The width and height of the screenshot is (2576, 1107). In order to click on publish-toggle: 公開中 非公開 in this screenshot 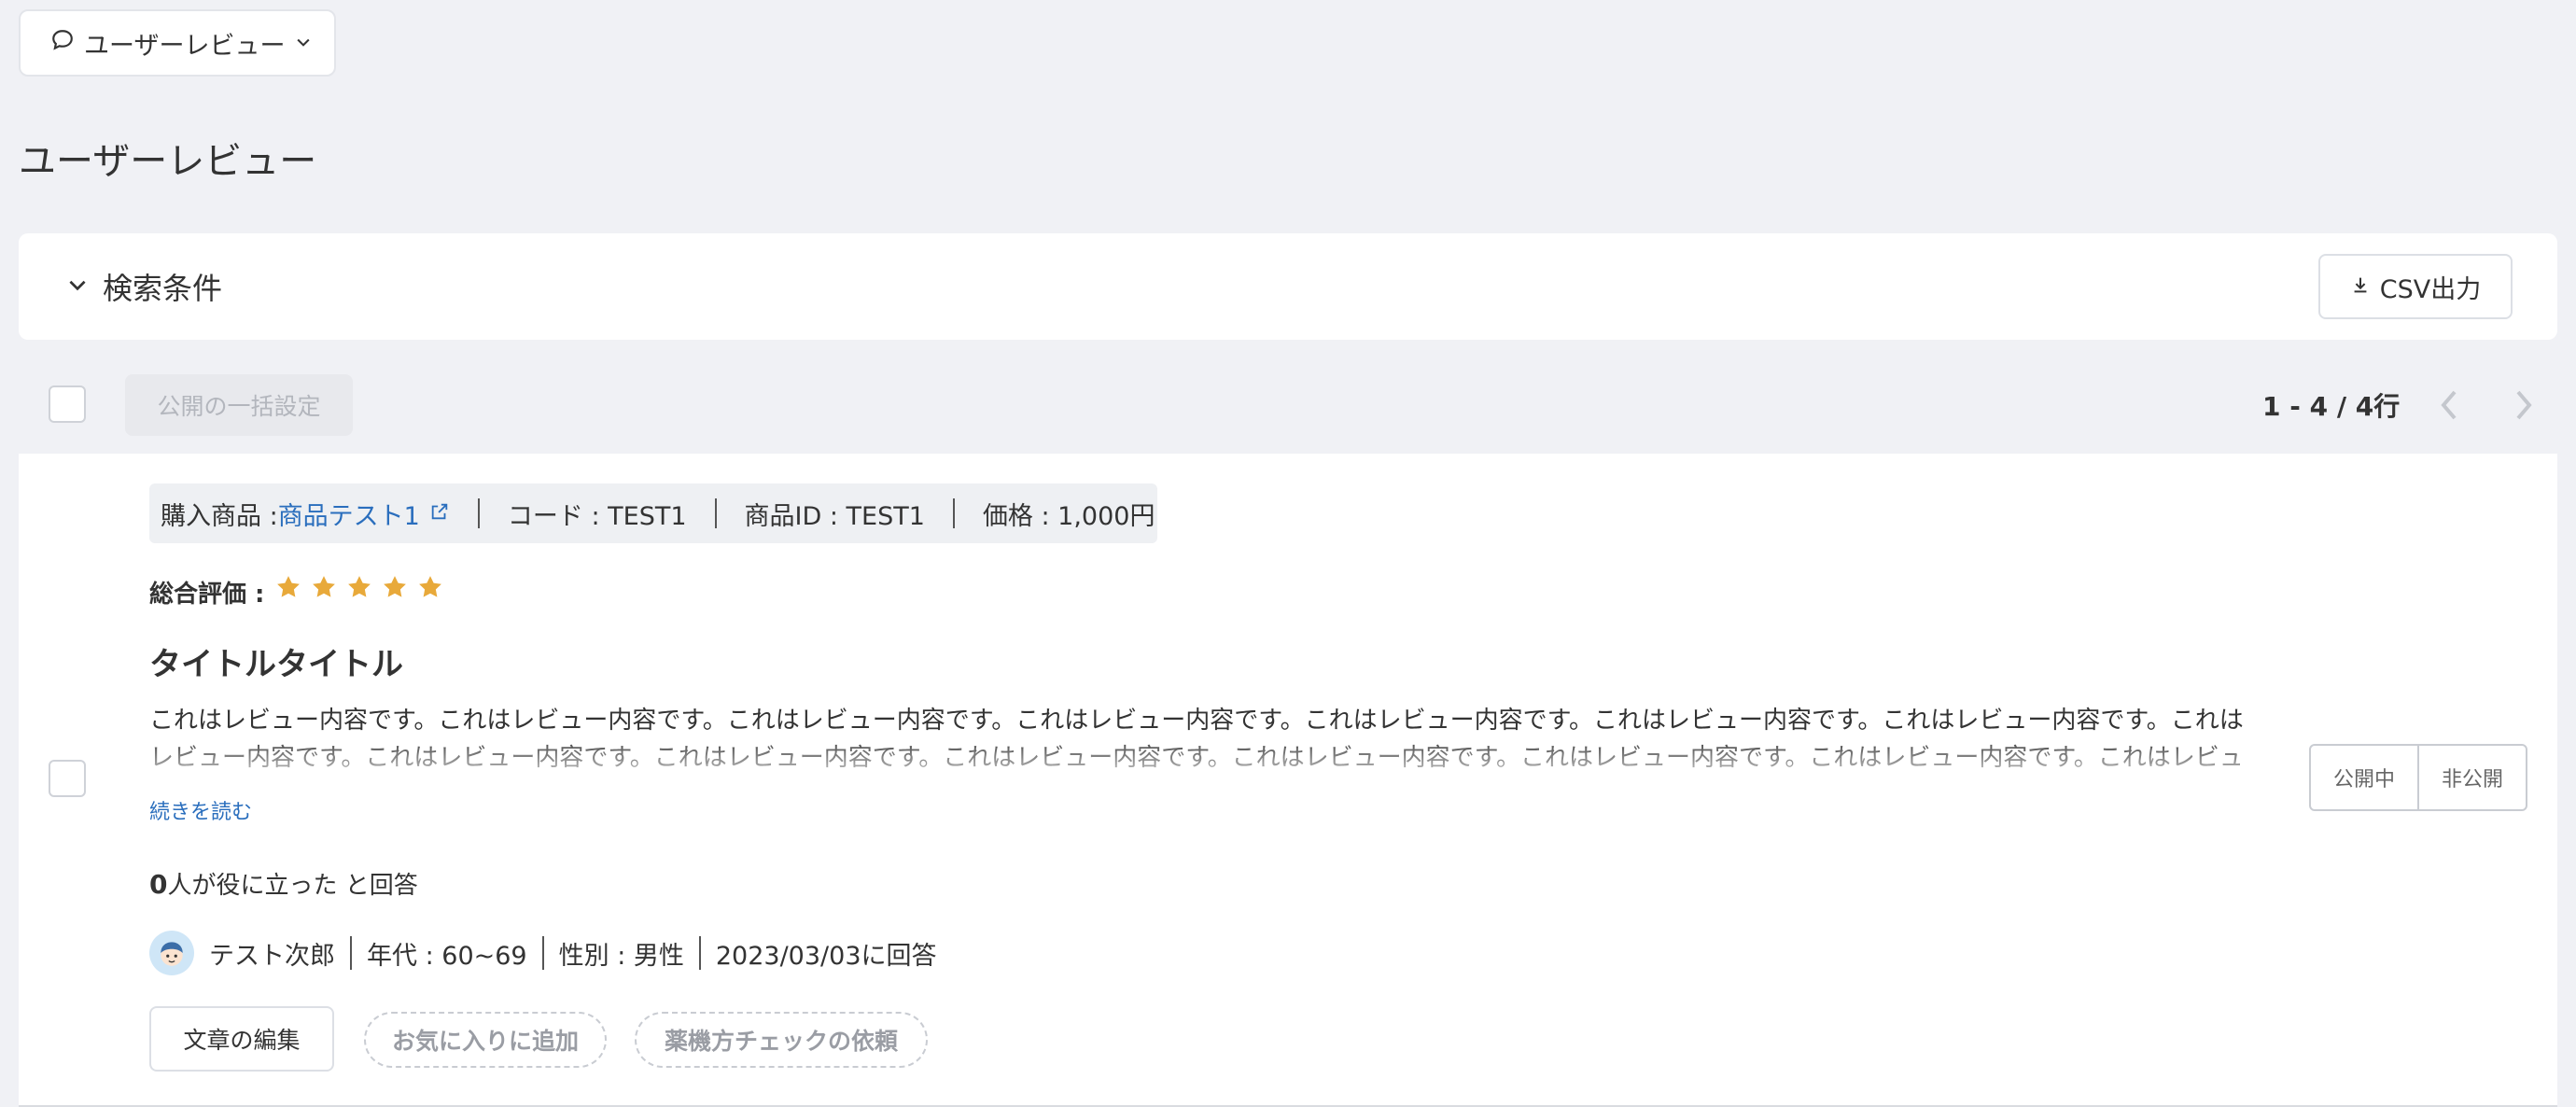, I will do `click(2418, 777)`.